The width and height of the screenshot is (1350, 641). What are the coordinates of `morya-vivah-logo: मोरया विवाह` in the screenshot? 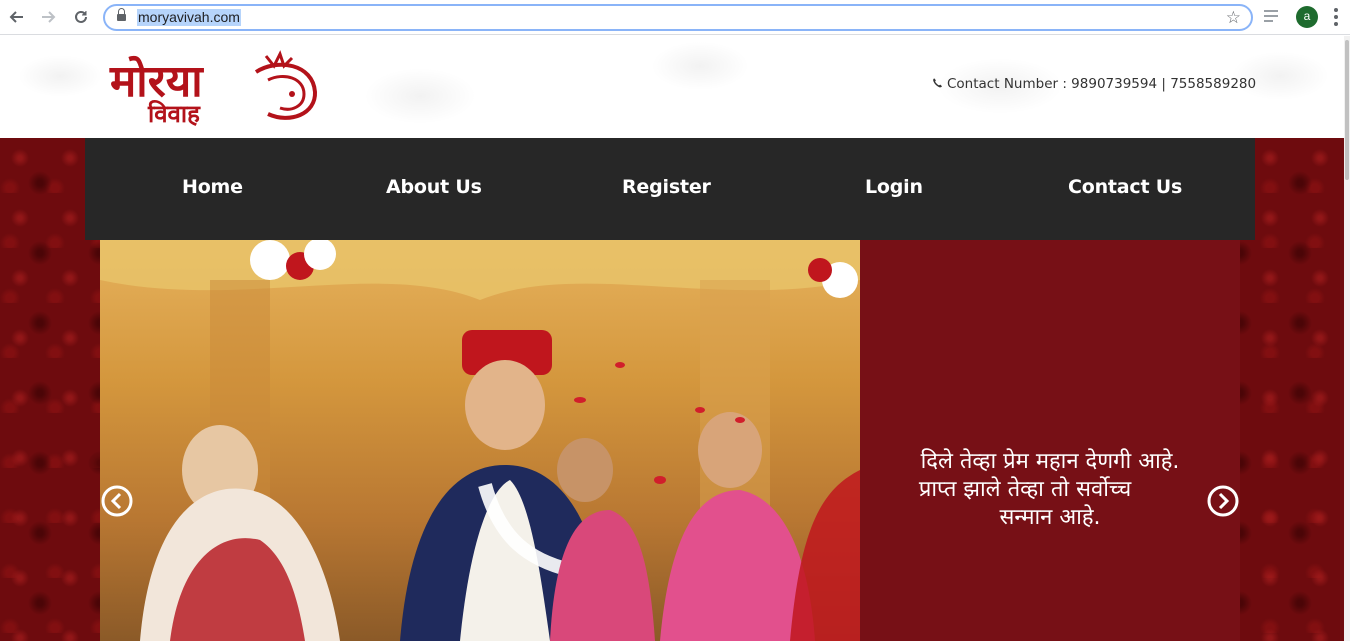 It's located at (215, 89).